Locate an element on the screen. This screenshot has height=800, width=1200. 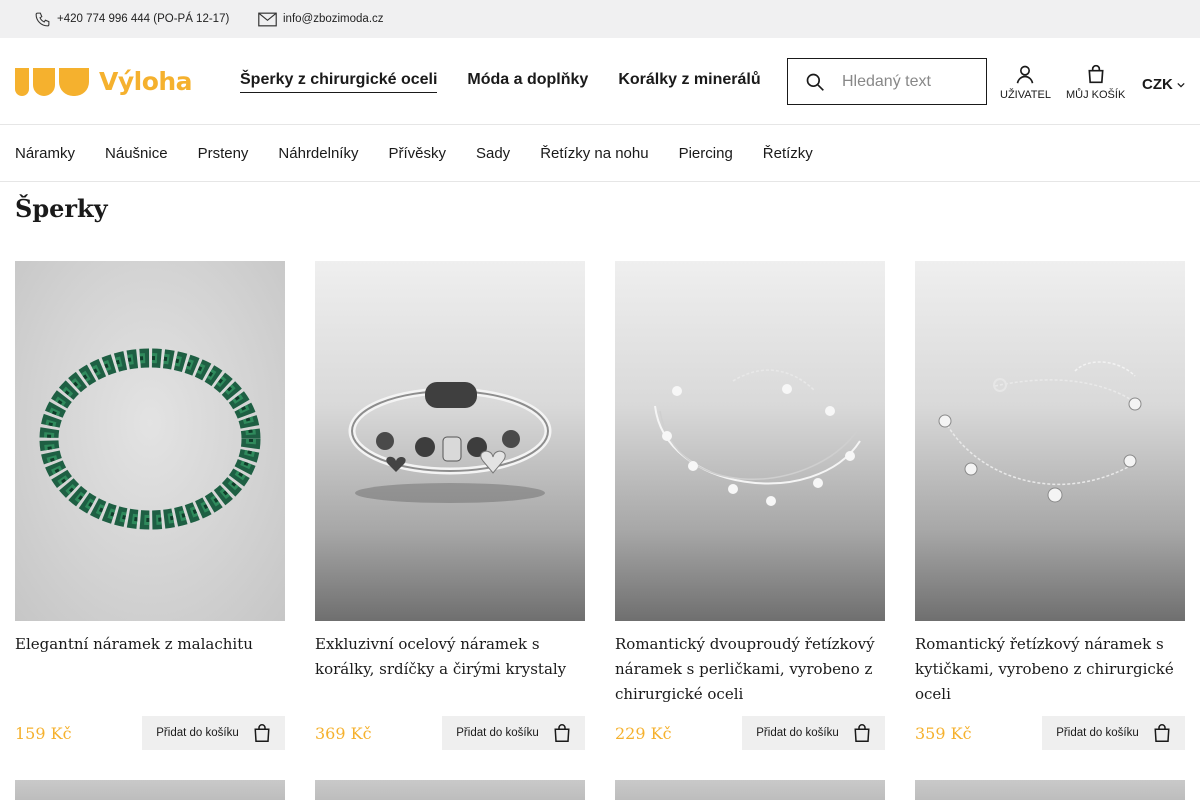
nav-mineral-beads: Korálky z minerálů is located at coordinates (689, 81).